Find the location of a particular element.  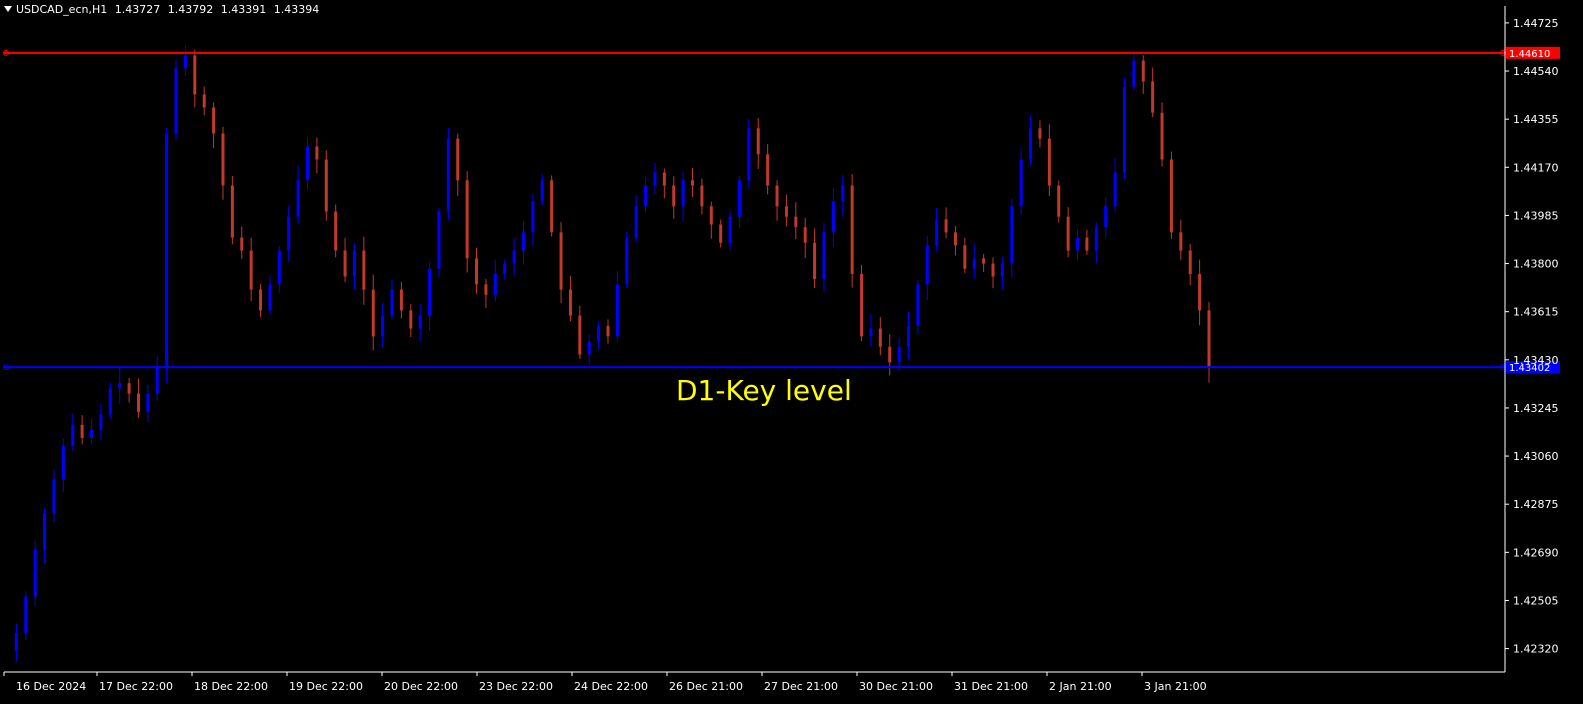

x-tick-label: 18 Dec 22:00 is located at coordinates (231, 686).